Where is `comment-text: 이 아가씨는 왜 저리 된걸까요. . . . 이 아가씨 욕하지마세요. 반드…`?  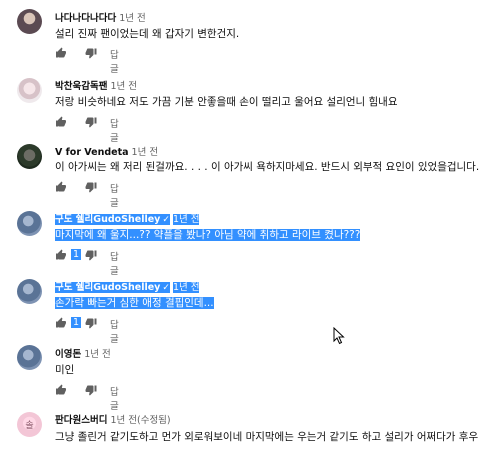
comment-text: 이 아가씨는 왜 저리 된걸까요. . . . 이 아가씨 욕하지마세요. 반드… is located at coordinates (267, 167).